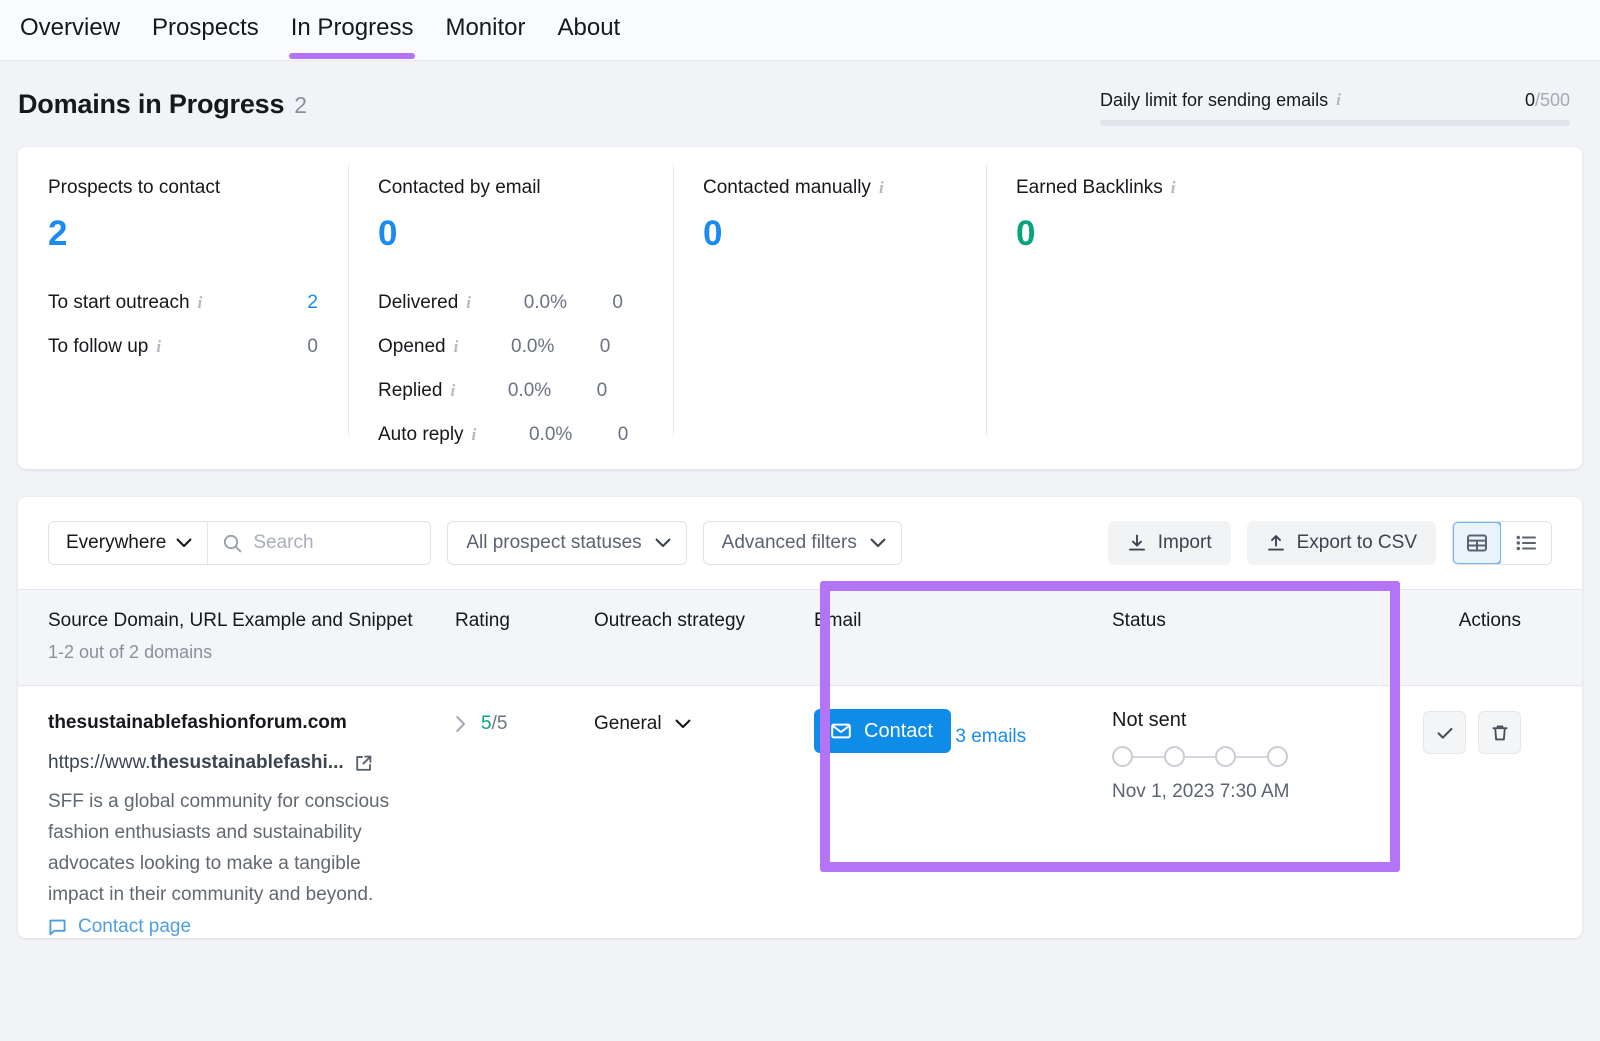 The width and height of the screenshot is (1600, 1041). I want to click on expand-row-icon, so click(461, 724).